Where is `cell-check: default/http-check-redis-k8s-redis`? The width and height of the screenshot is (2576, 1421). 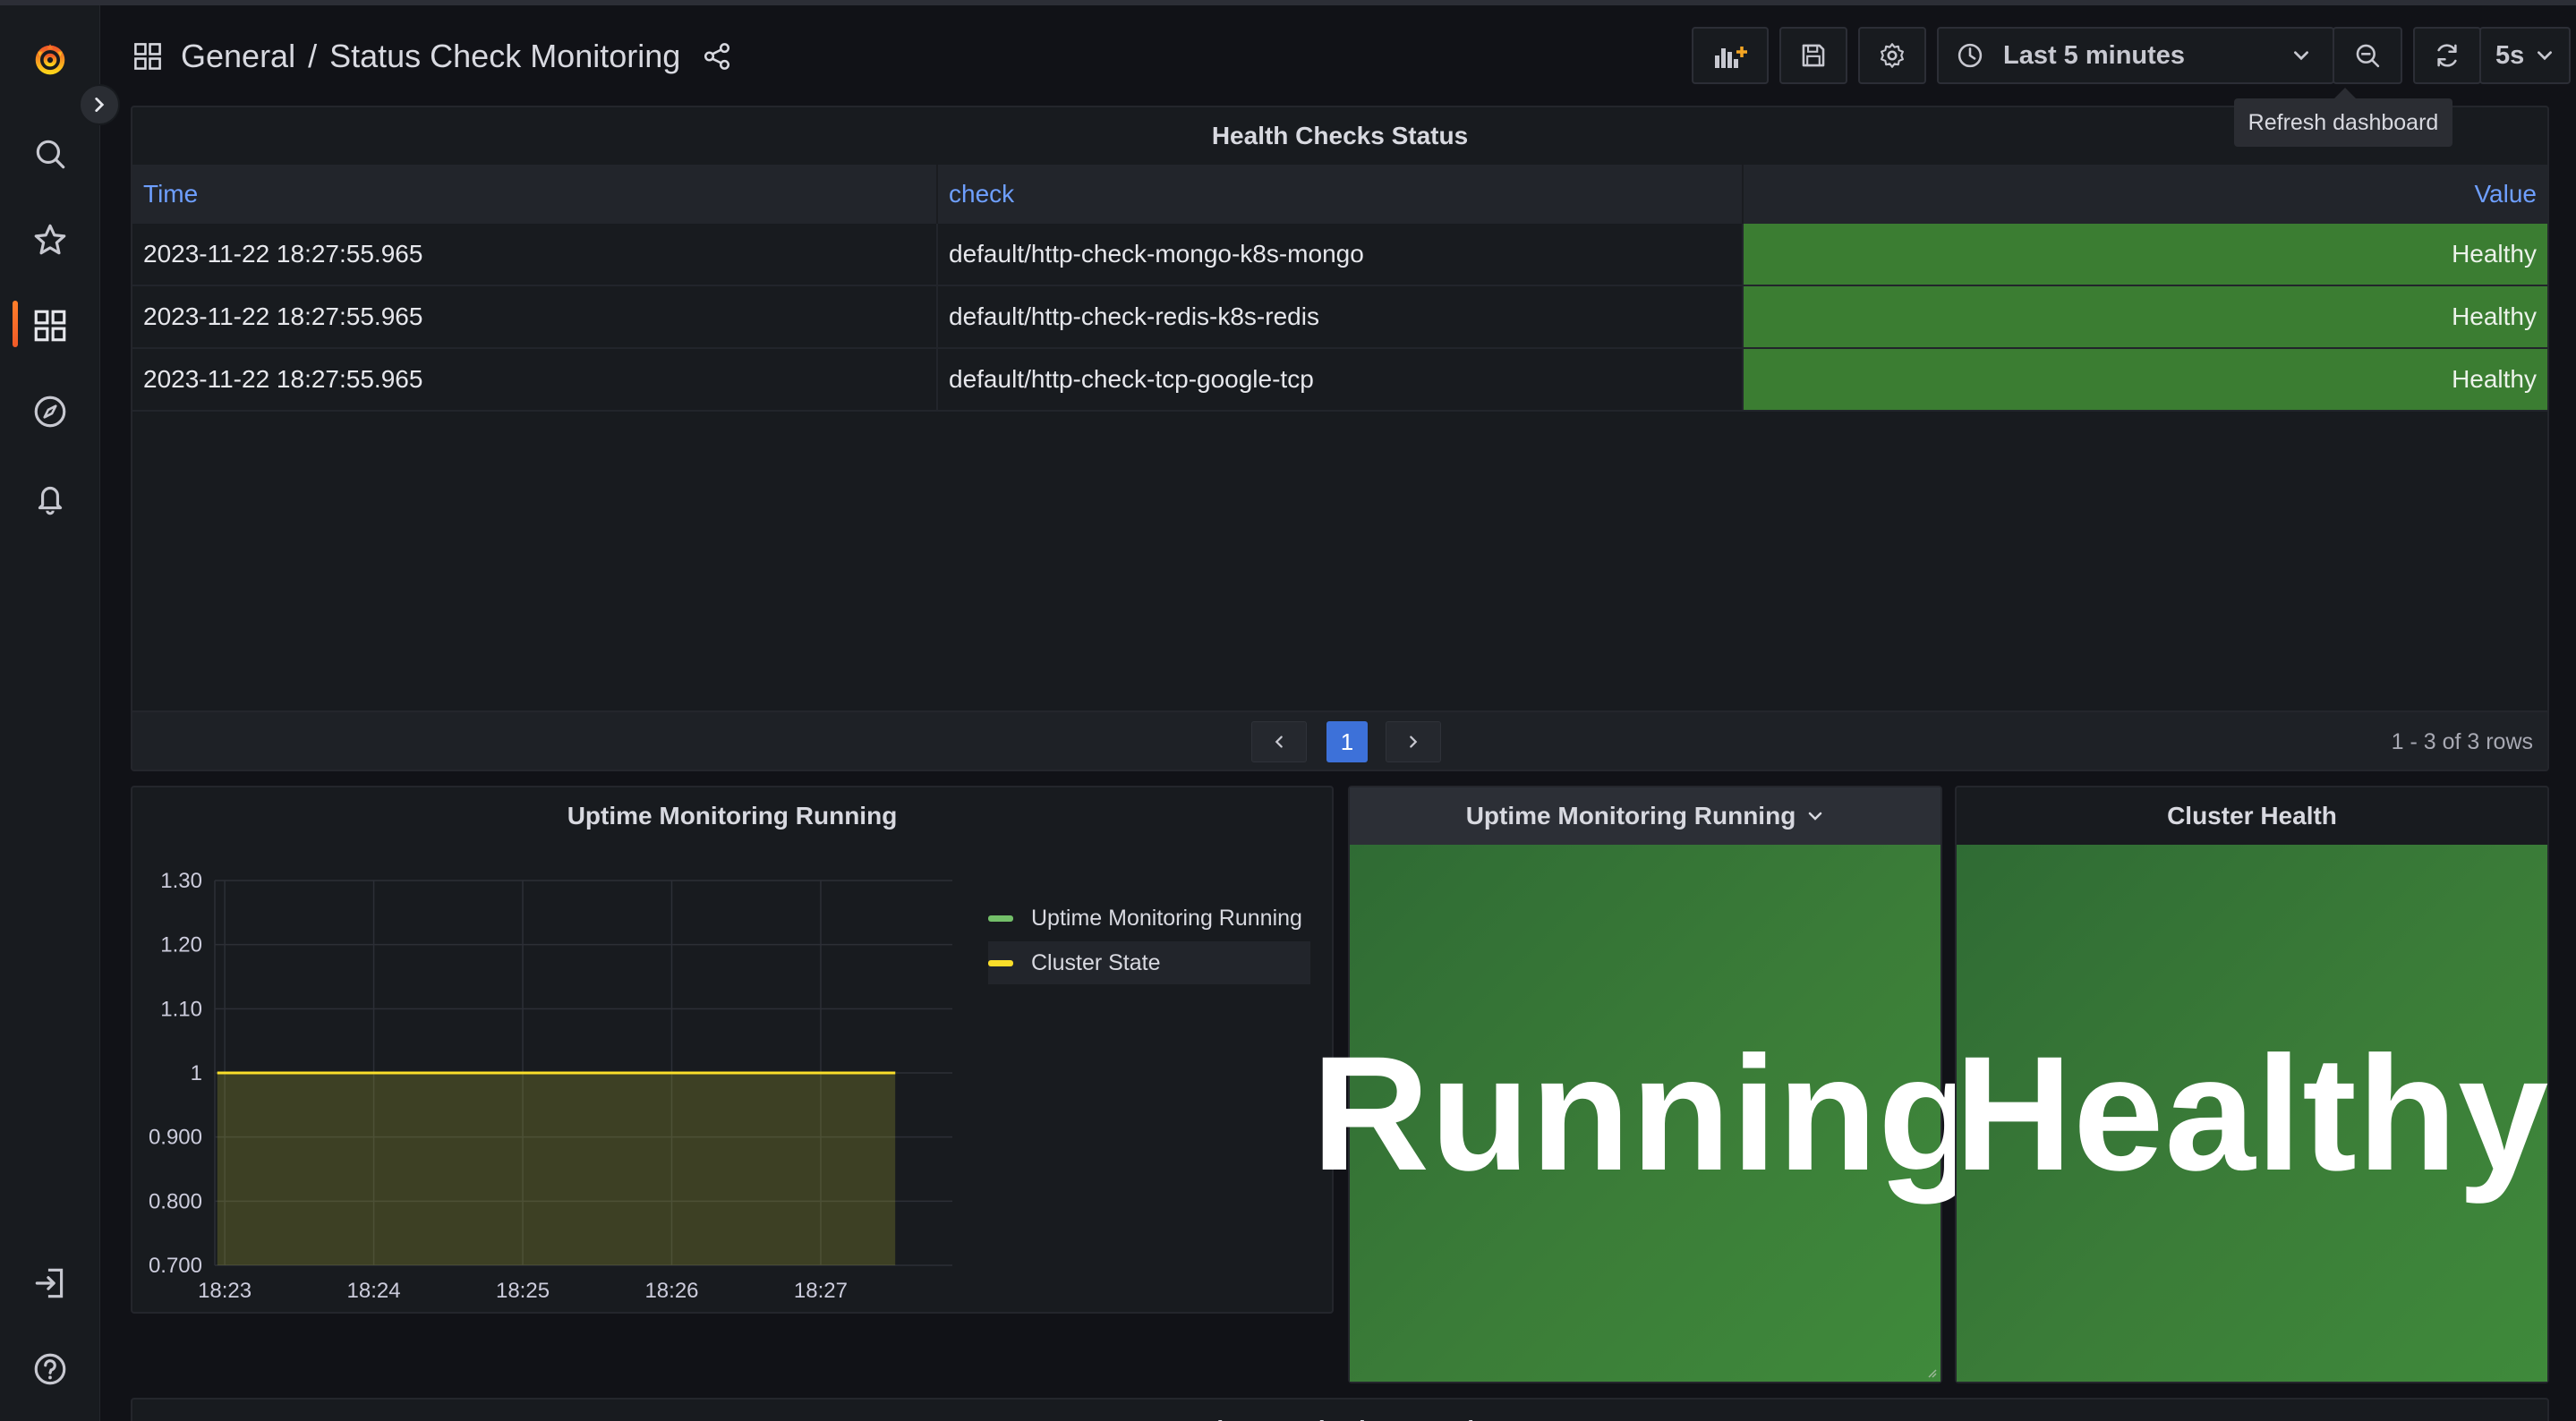 cell-check: default/http-check-redis-k8s-redis is located at coordinates (1341, 316).